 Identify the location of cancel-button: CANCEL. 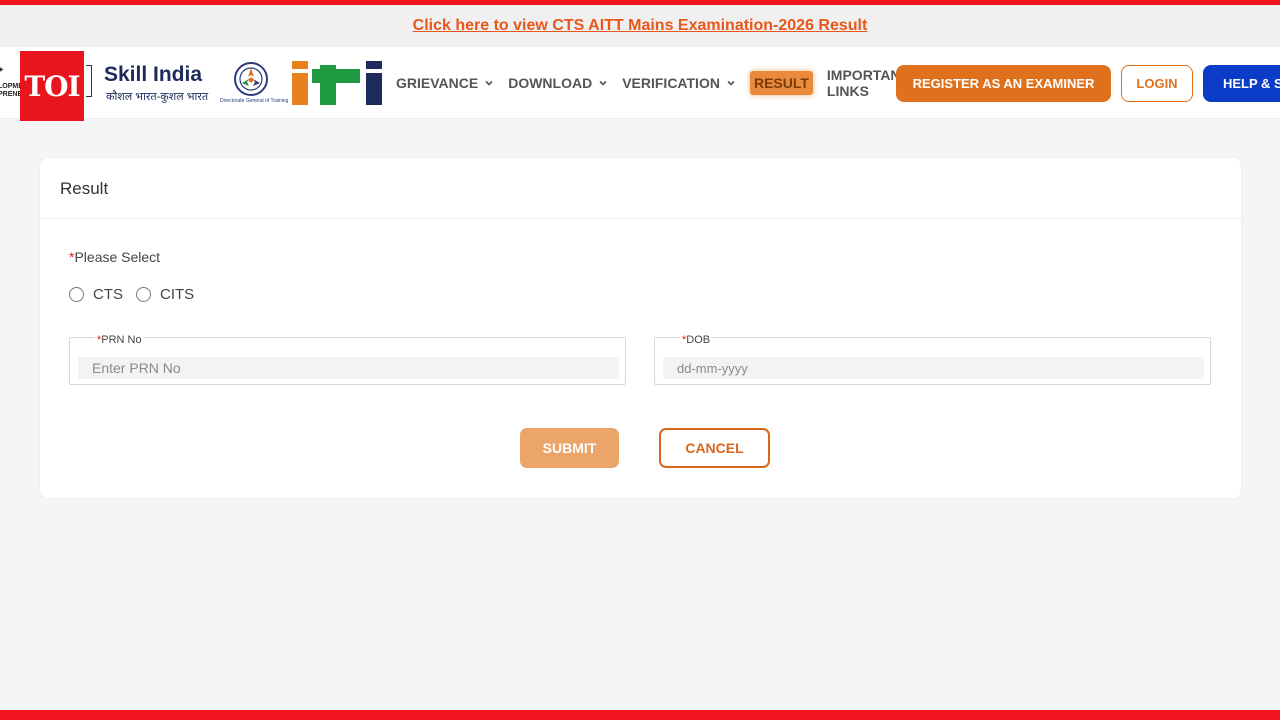
(714, 448).